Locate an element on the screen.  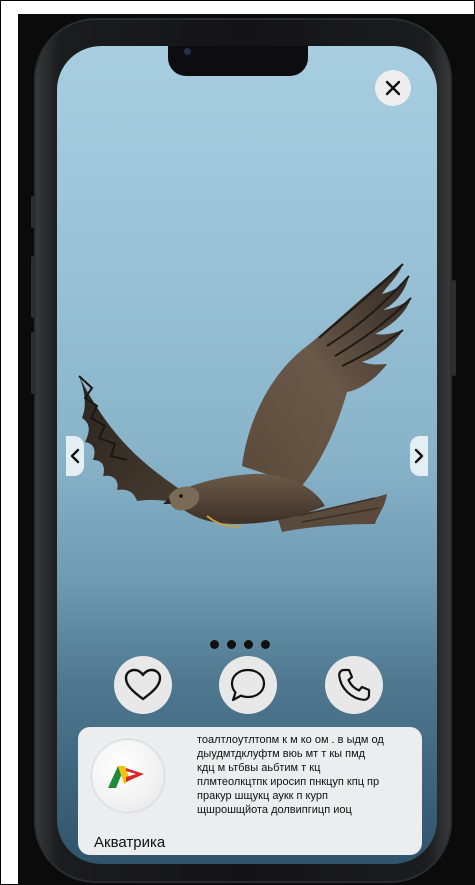
description-line: тоалтлоутлтопм к м ко ом . в ыдм од is located at coordinates (290, 740).